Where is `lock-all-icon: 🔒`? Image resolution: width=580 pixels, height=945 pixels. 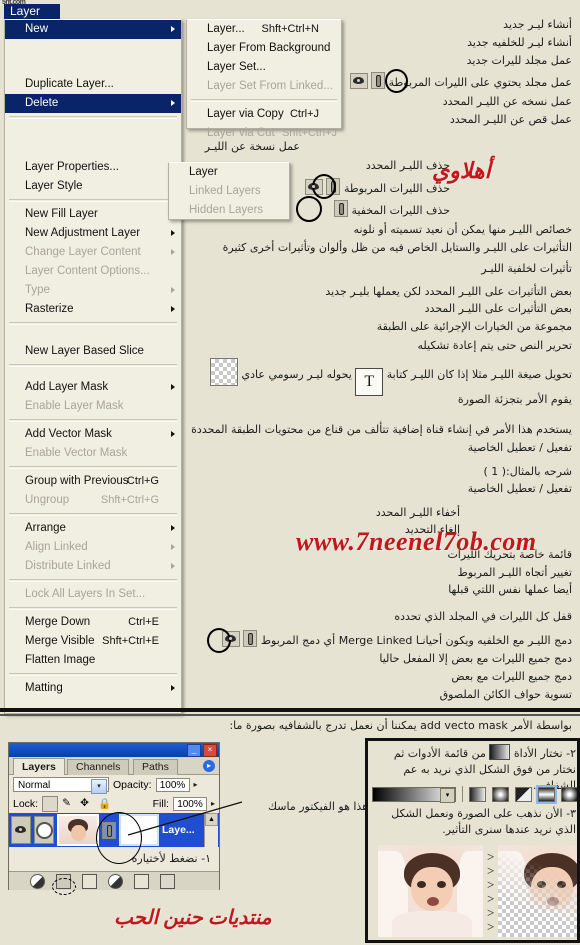 lock-all-icon: 🔒 is located at coordinates (105, 804).